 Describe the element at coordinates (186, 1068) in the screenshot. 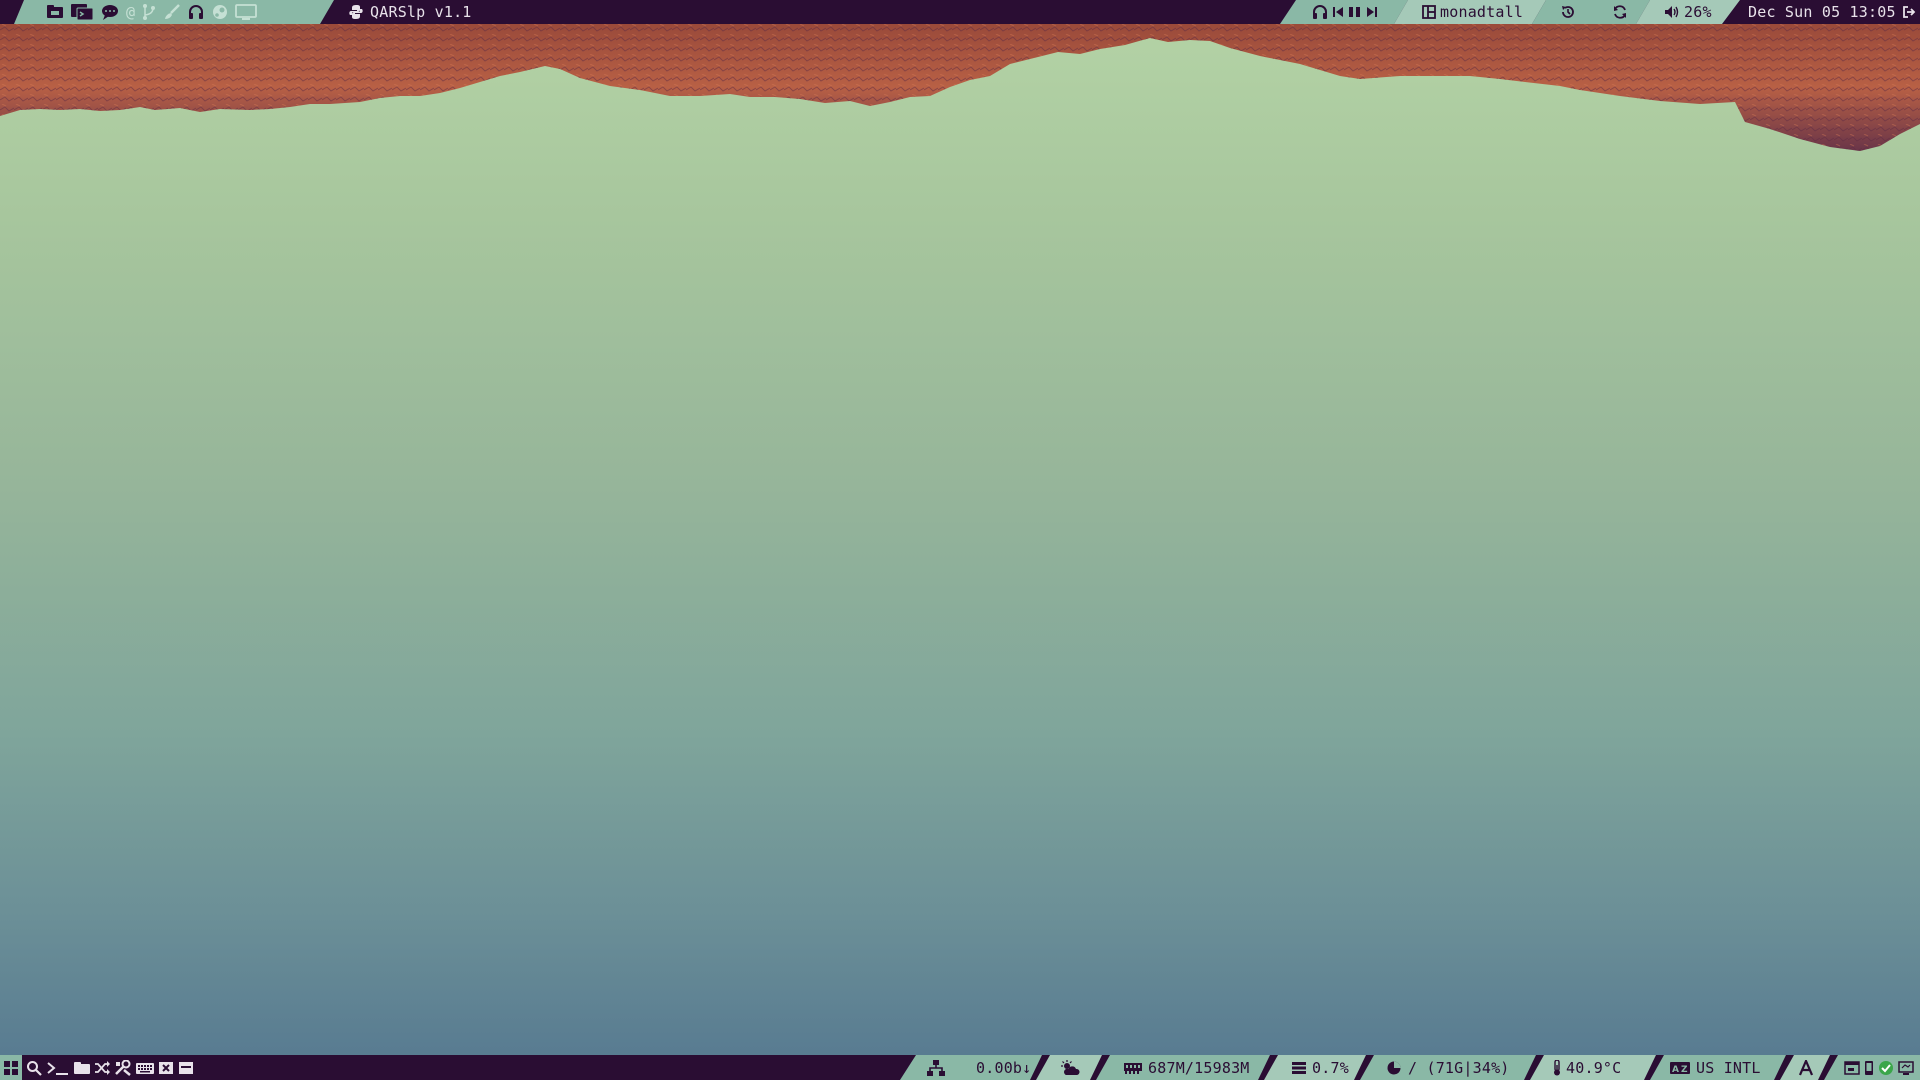

I see `window-icon` at that location.